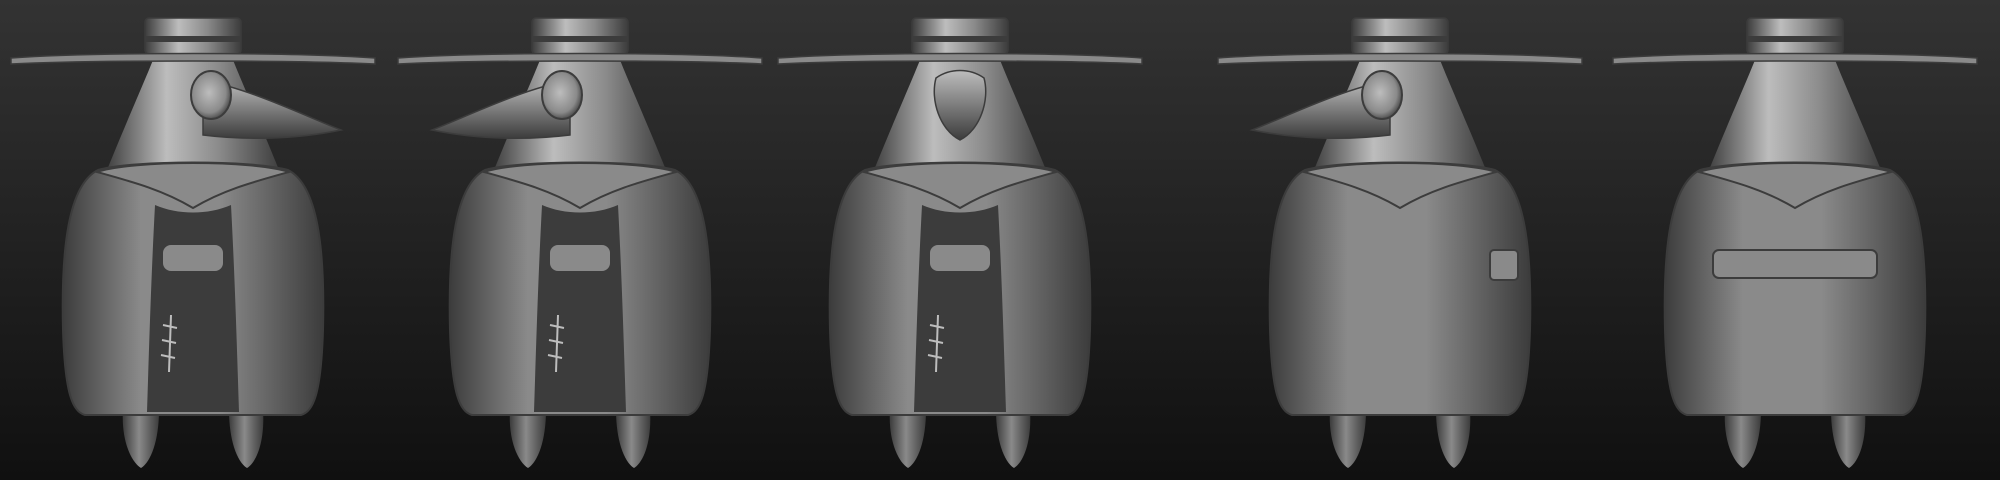 This screenshot has height=480, width=2000. What do you see at coordinates (1795, 264) in the screenshot?
I see `back-strap` at bounding box center [1795, 264].